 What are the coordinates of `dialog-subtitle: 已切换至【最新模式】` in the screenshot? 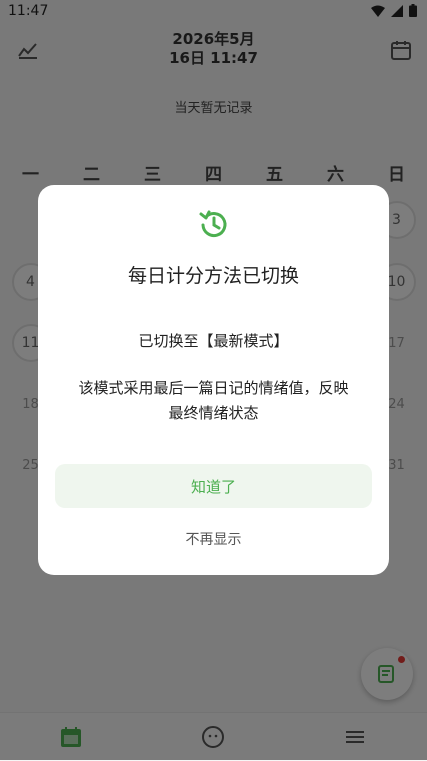 It's located at (213, 341).